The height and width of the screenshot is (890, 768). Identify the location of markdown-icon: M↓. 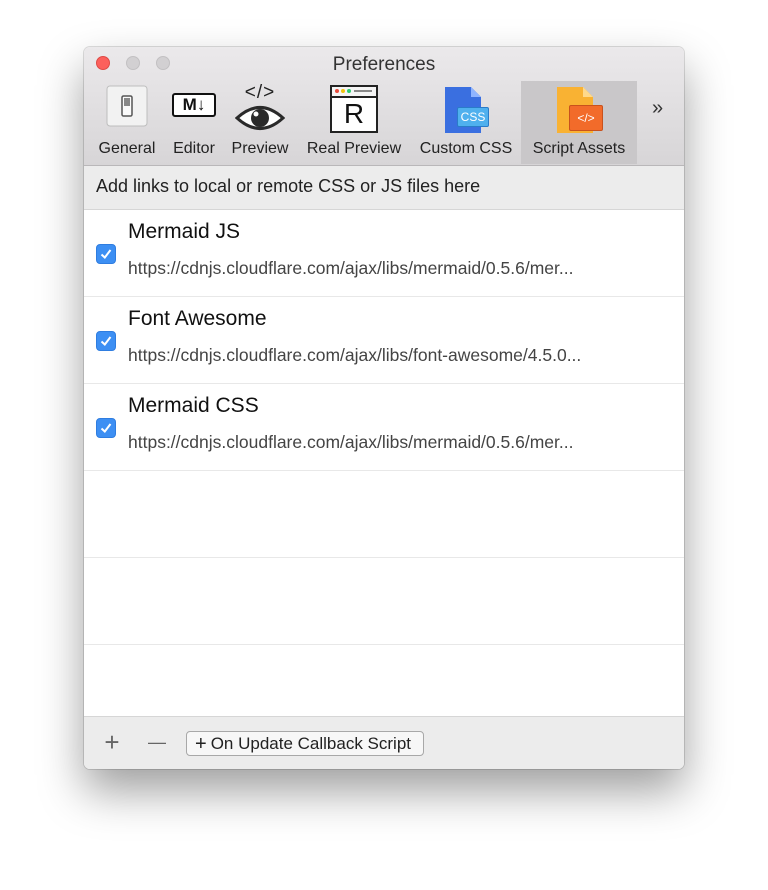
(194, 105).